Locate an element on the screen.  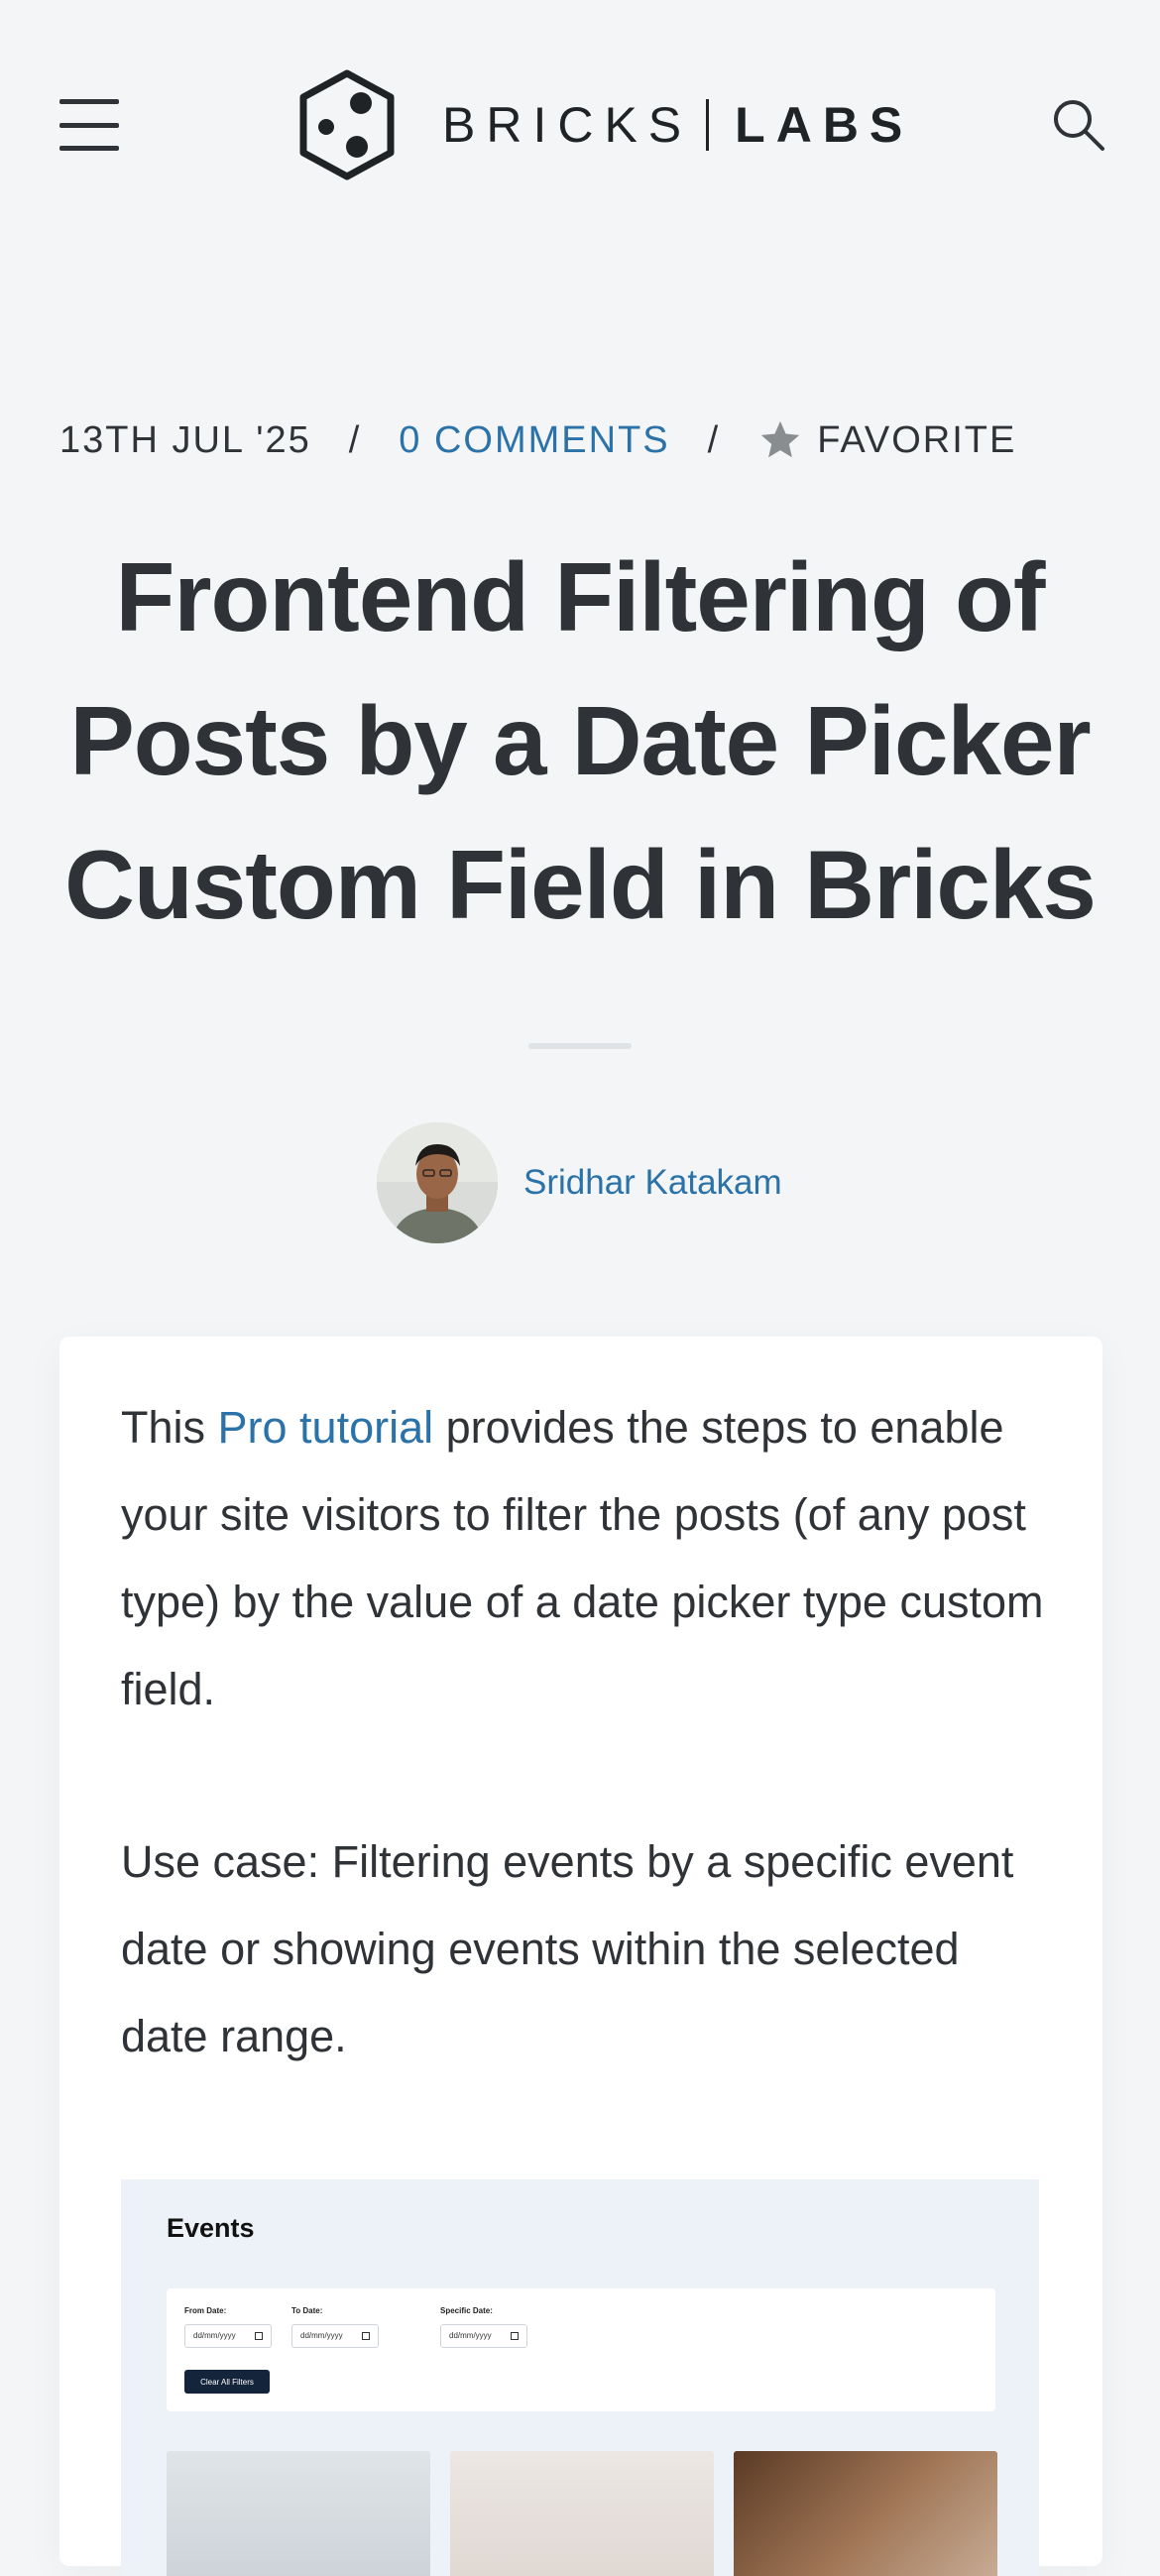
search-icon is located at coordinates (1078, 125).